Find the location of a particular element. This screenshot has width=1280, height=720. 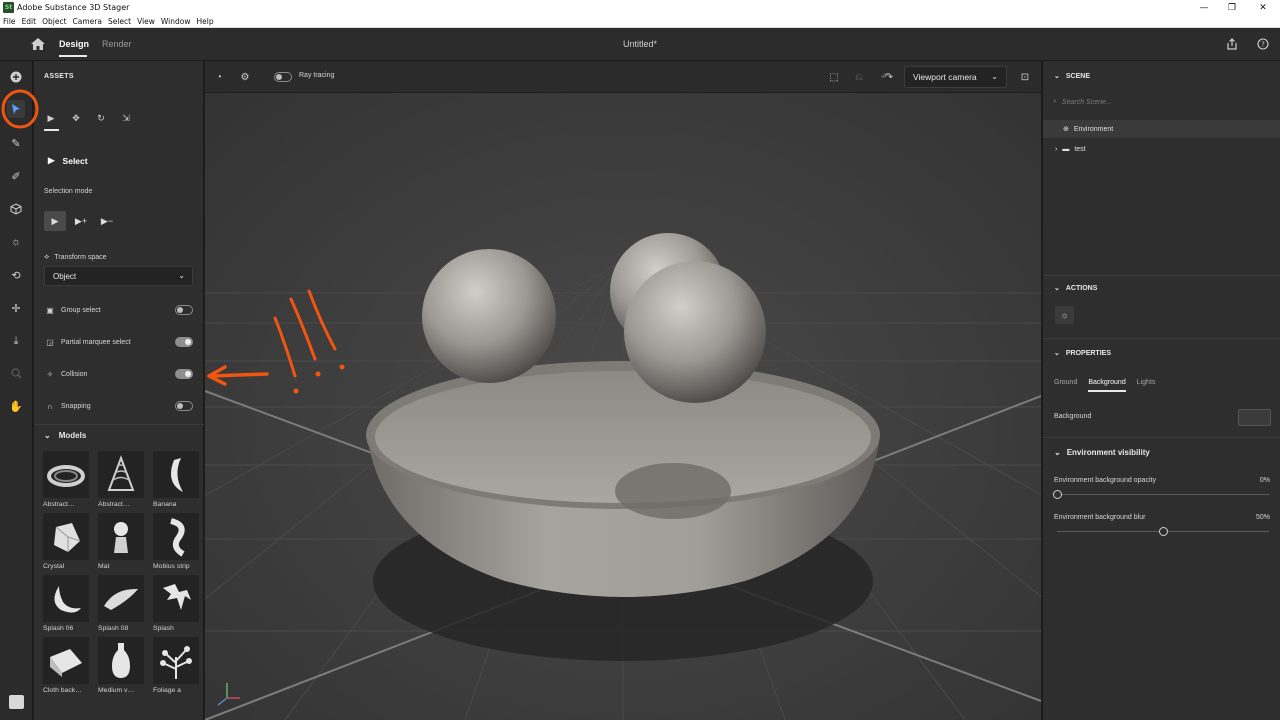

camera-prev-icon: ⎌ is located at coordinates (859, 77).